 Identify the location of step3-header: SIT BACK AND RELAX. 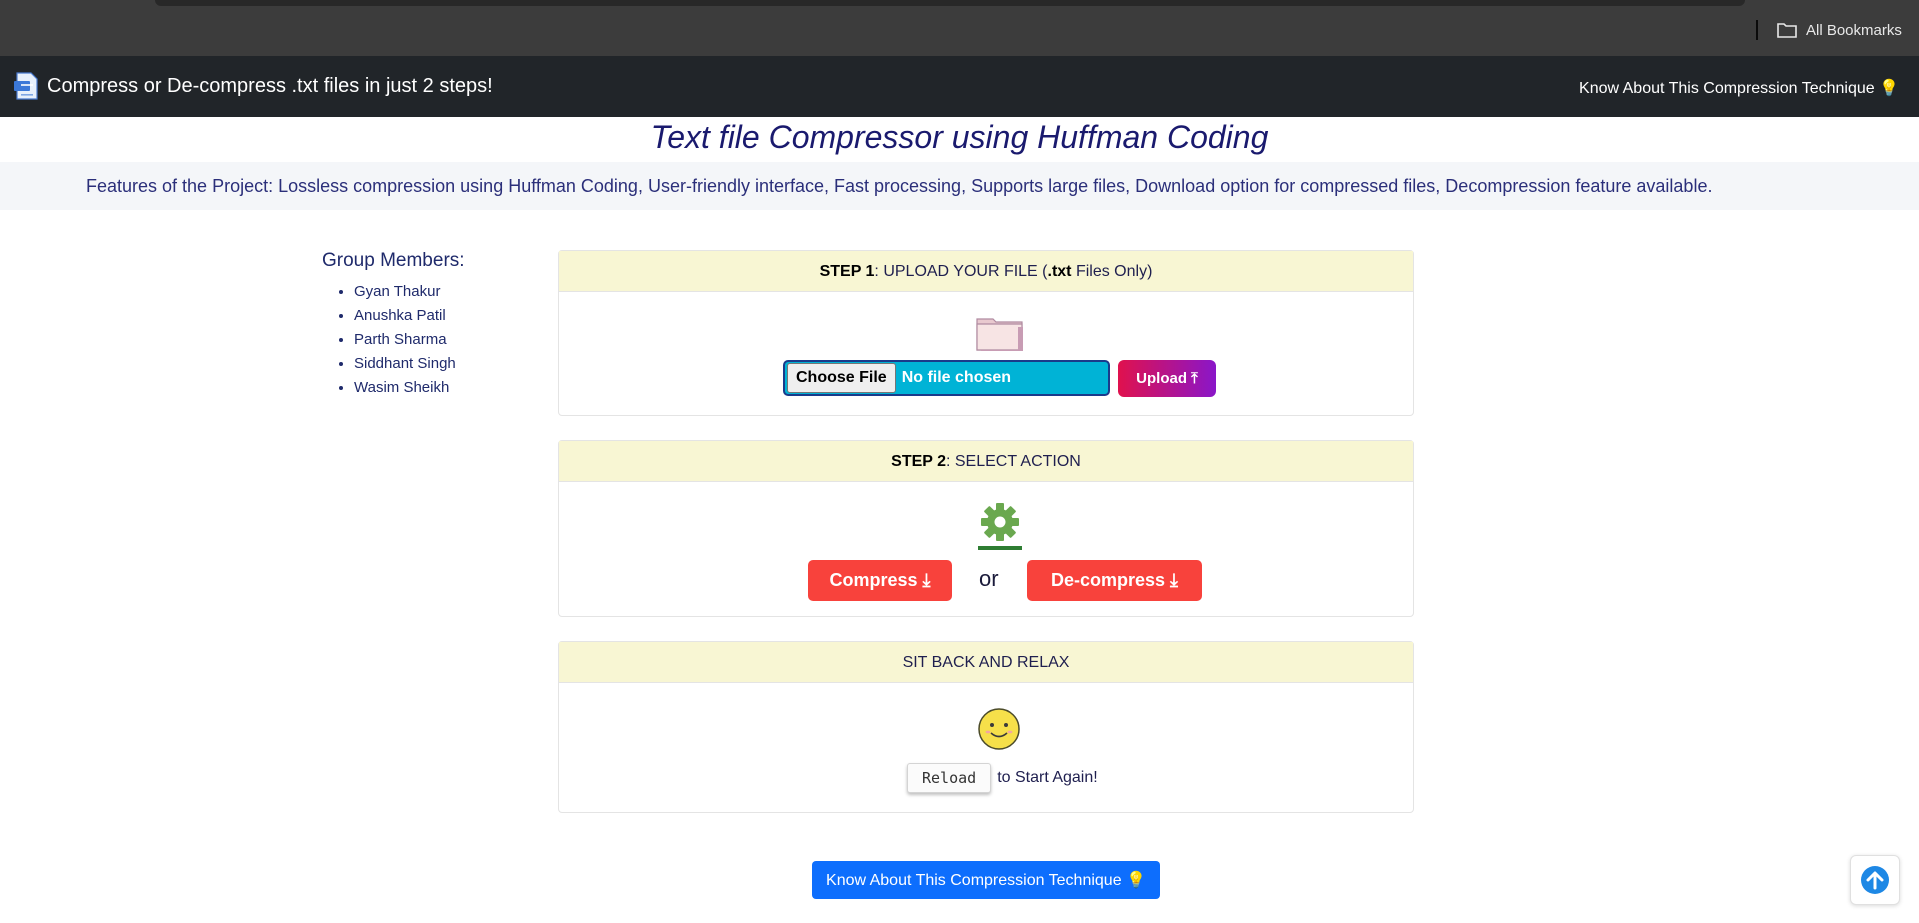
(986, 662).